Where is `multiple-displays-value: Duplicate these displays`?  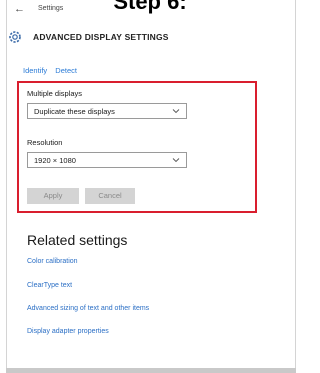 multiple-displays-value: Duplicate these displays is located at coordinates (74, 111).